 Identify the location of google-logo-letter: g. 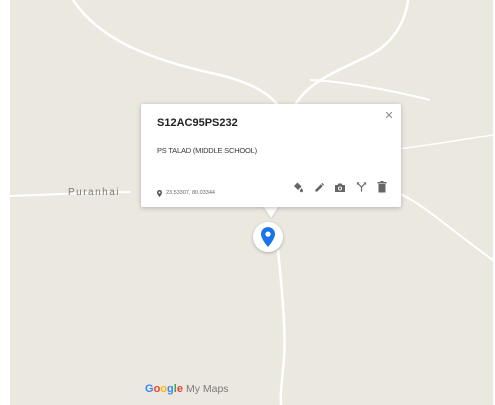
(170, 389).